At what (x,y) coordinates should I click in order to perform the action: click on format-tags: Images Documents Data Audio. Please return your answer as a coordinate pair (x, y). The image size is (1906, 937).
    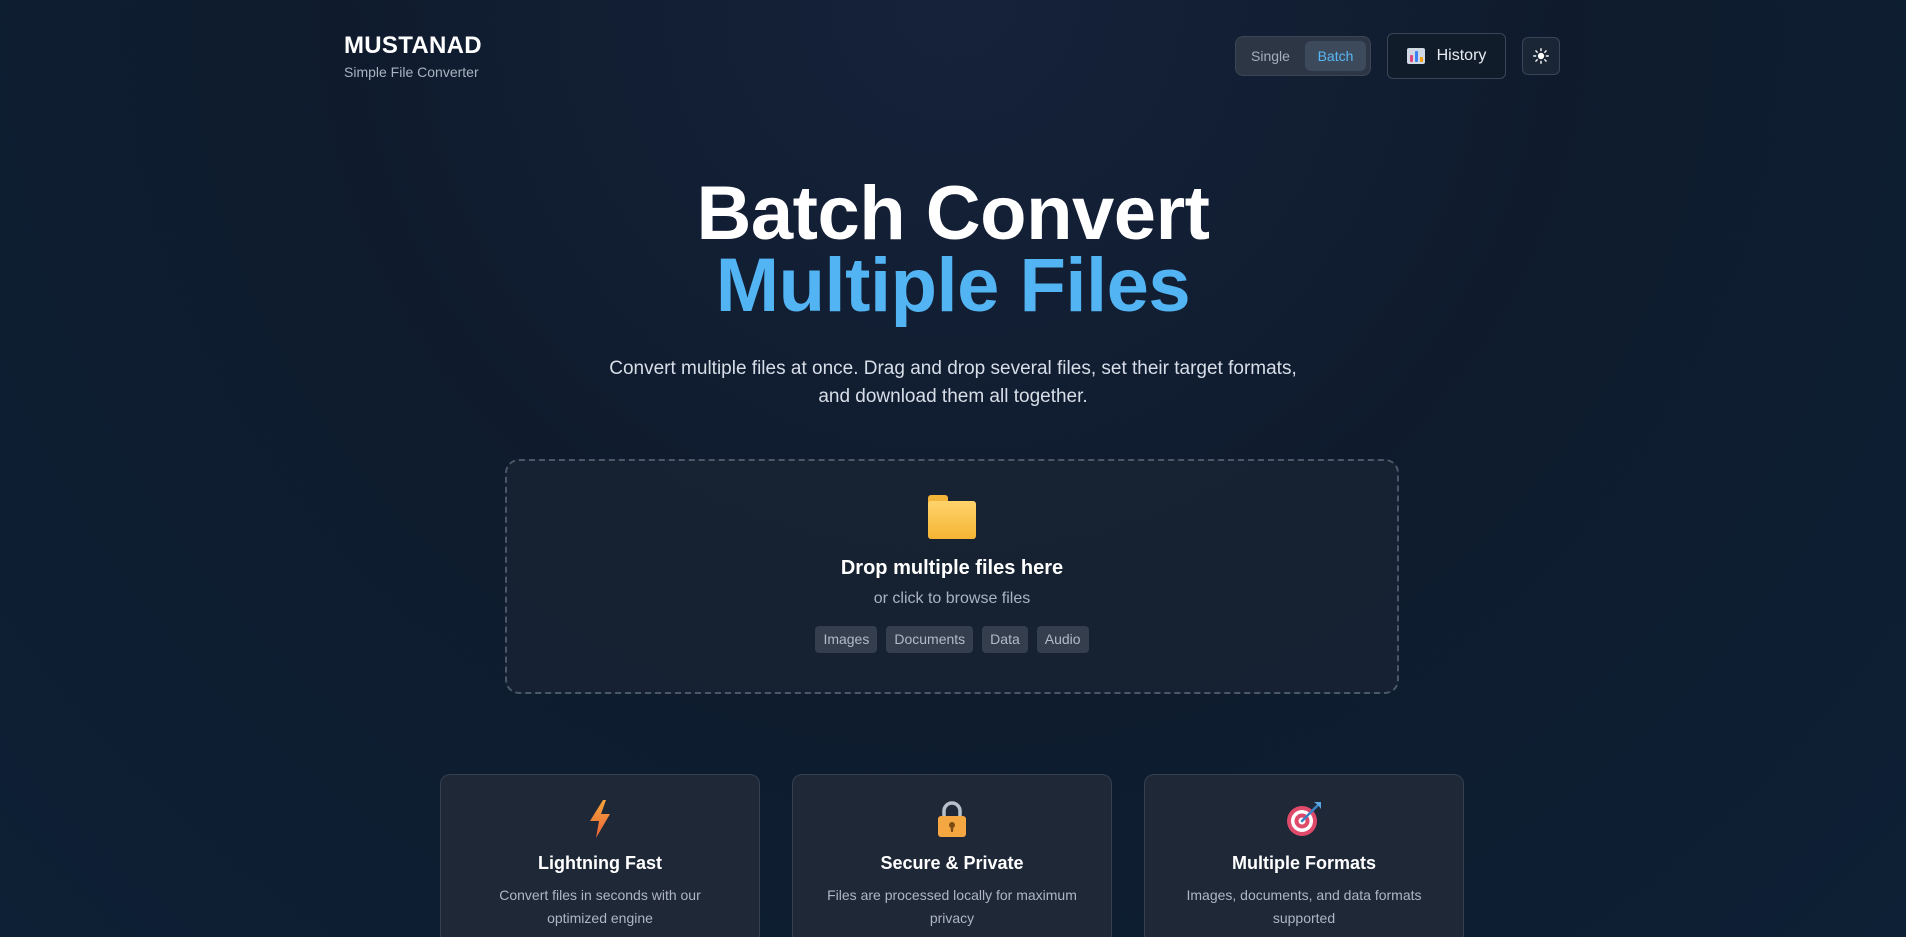
    Looking at the image, I should click on (952, 639).